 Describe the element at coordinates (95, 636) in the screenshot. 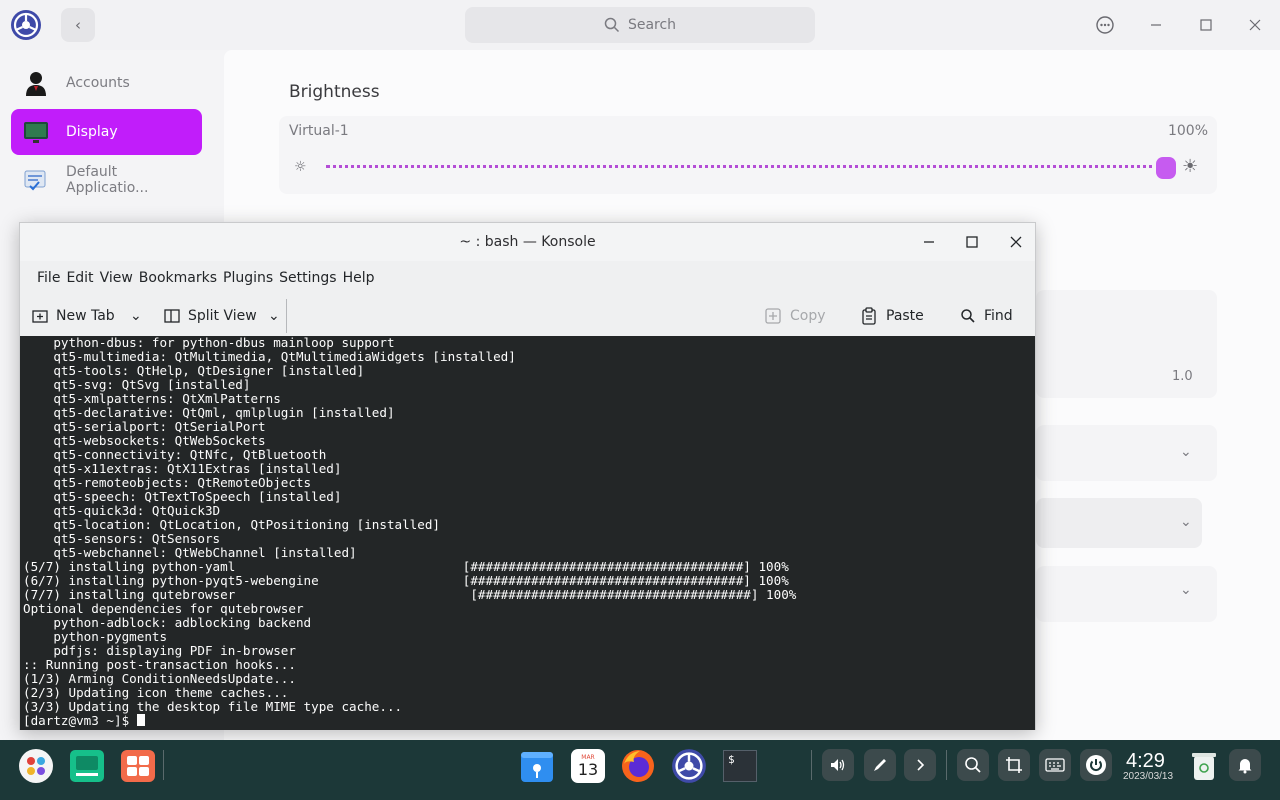

I see `terminal-line: python-pygments` at that location.